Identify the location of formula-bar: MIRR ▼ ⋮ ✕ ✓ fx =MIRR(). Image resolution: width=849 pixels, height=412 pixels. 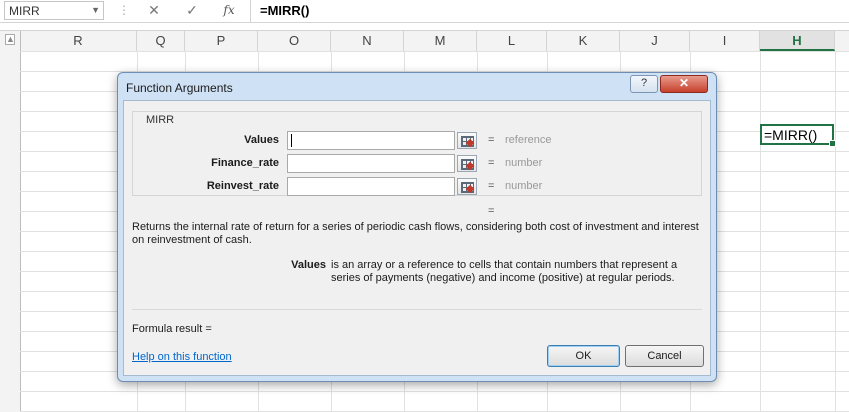
(424, 11).